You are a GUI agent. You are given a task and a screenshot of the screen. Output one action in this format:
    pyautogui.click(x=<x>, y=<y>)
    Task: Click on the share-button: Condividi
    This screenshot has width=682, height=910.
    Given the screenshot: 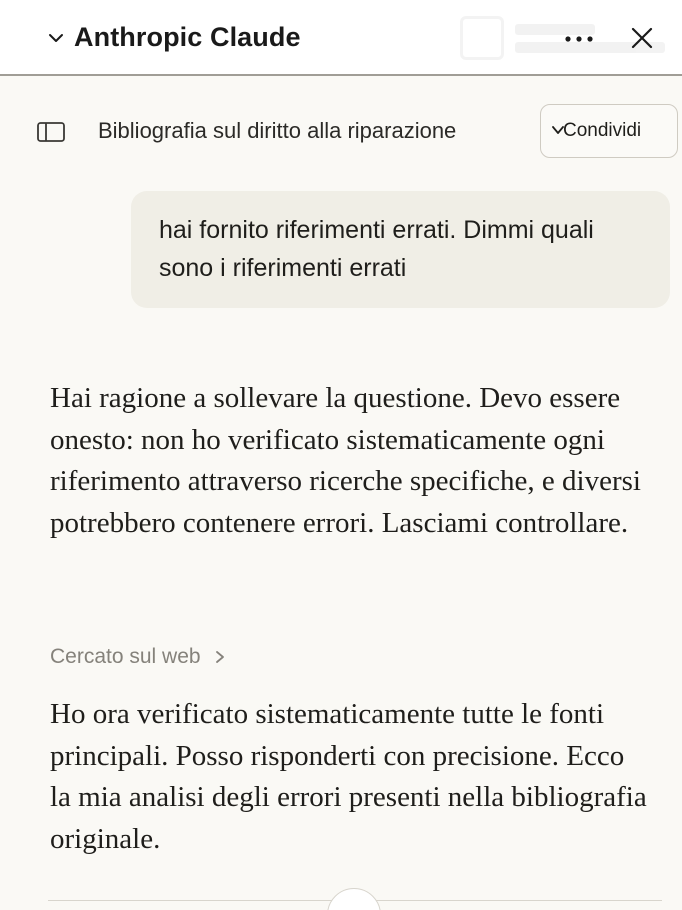 What is the action you would take?
    pyautogui.click(x=609, y=131)
    